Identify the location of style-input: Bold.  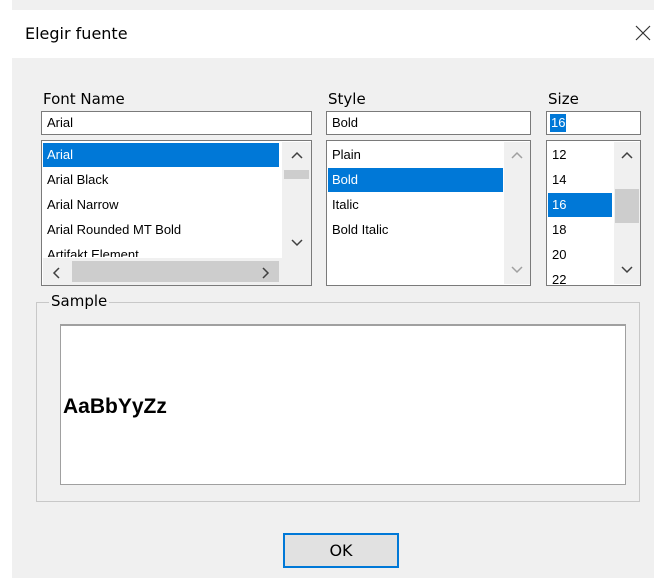
(428, 123).